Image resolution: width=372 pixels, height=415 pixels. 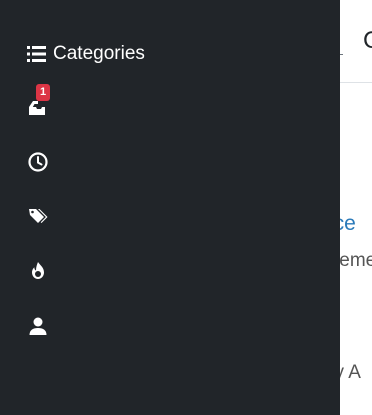 What do you see at coordinates (43, 92) in the screenshot?
I see `unread-count-badge: 1` at bounding box center [43, 92].